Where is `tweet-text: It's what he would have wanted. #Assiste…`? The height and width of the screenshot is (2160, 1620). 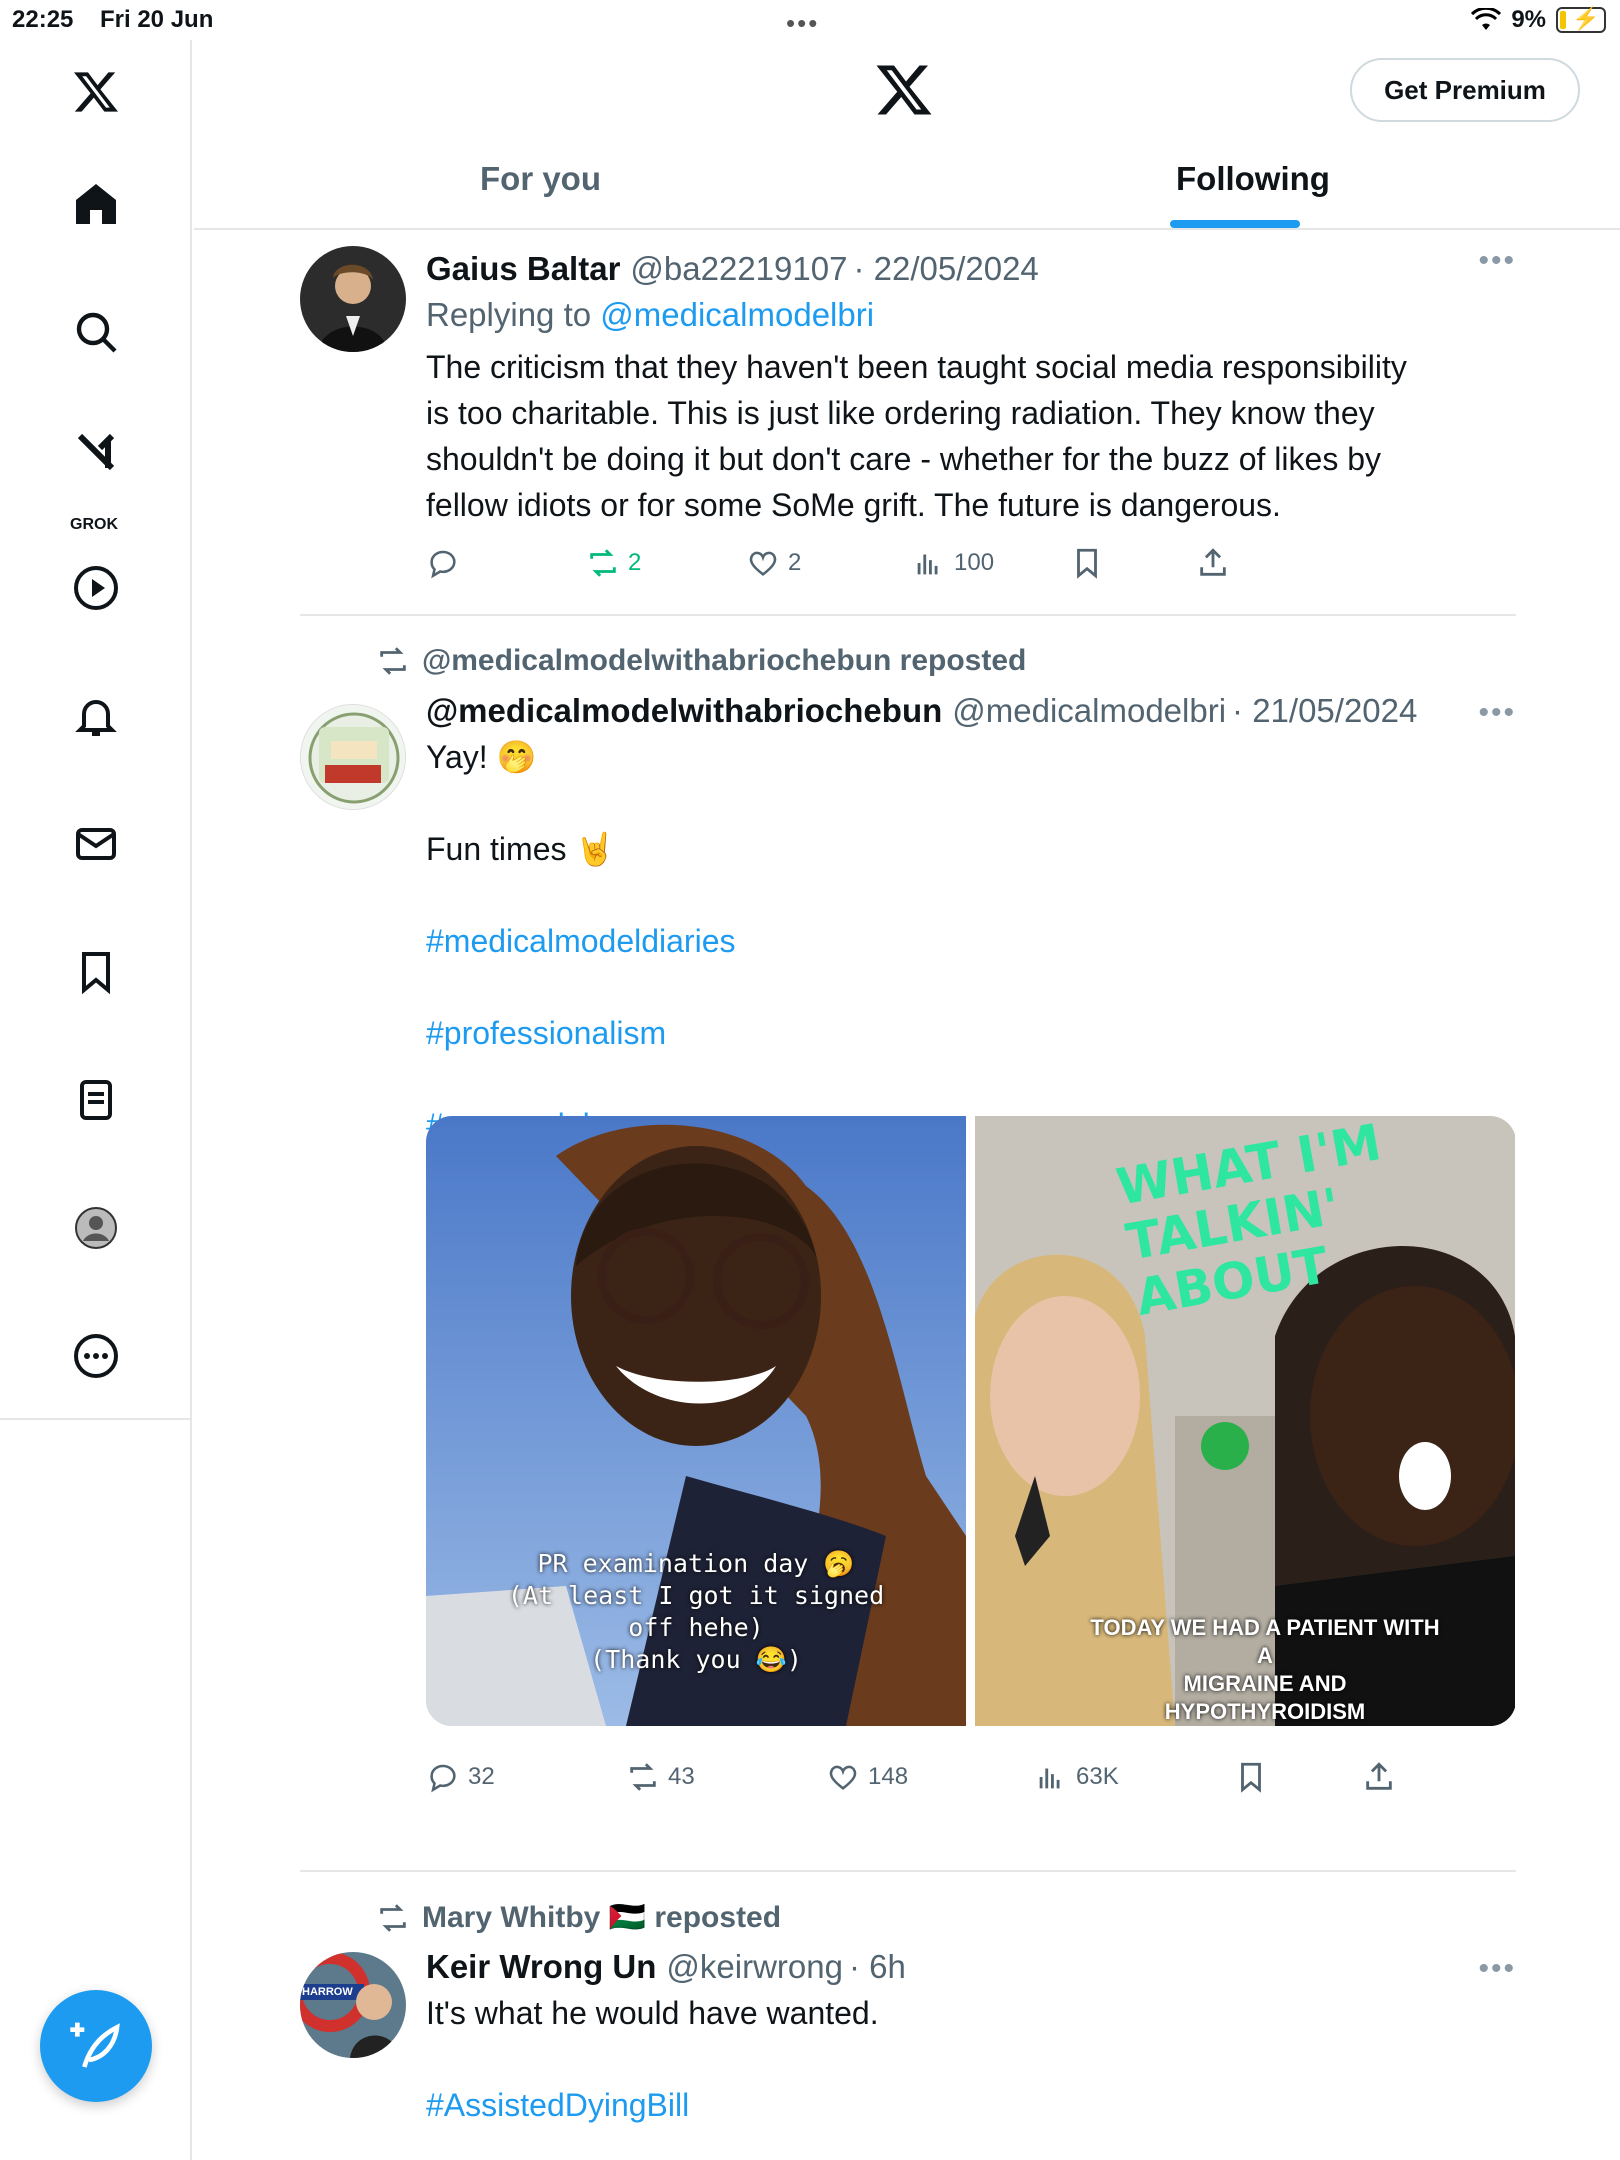
tweet-text: It's what he would have wanted. #Assiste… is located at coordinates (971, 2059).